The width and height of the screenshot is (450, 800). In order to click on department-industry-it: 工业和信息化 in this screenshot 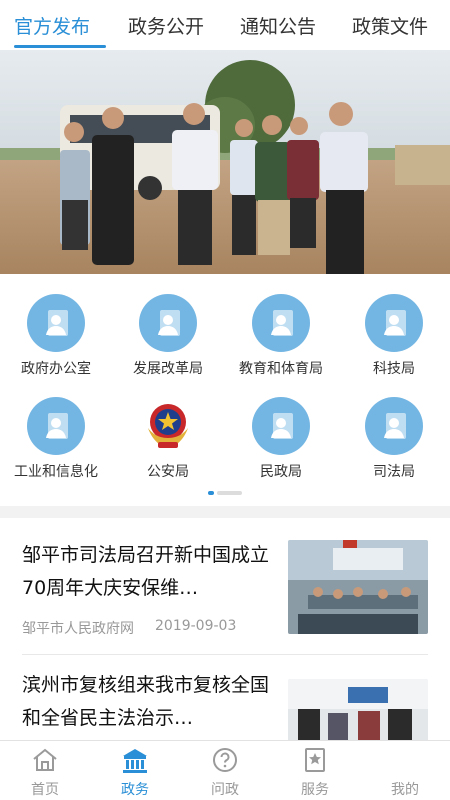, I will do `click(56, 428)`.